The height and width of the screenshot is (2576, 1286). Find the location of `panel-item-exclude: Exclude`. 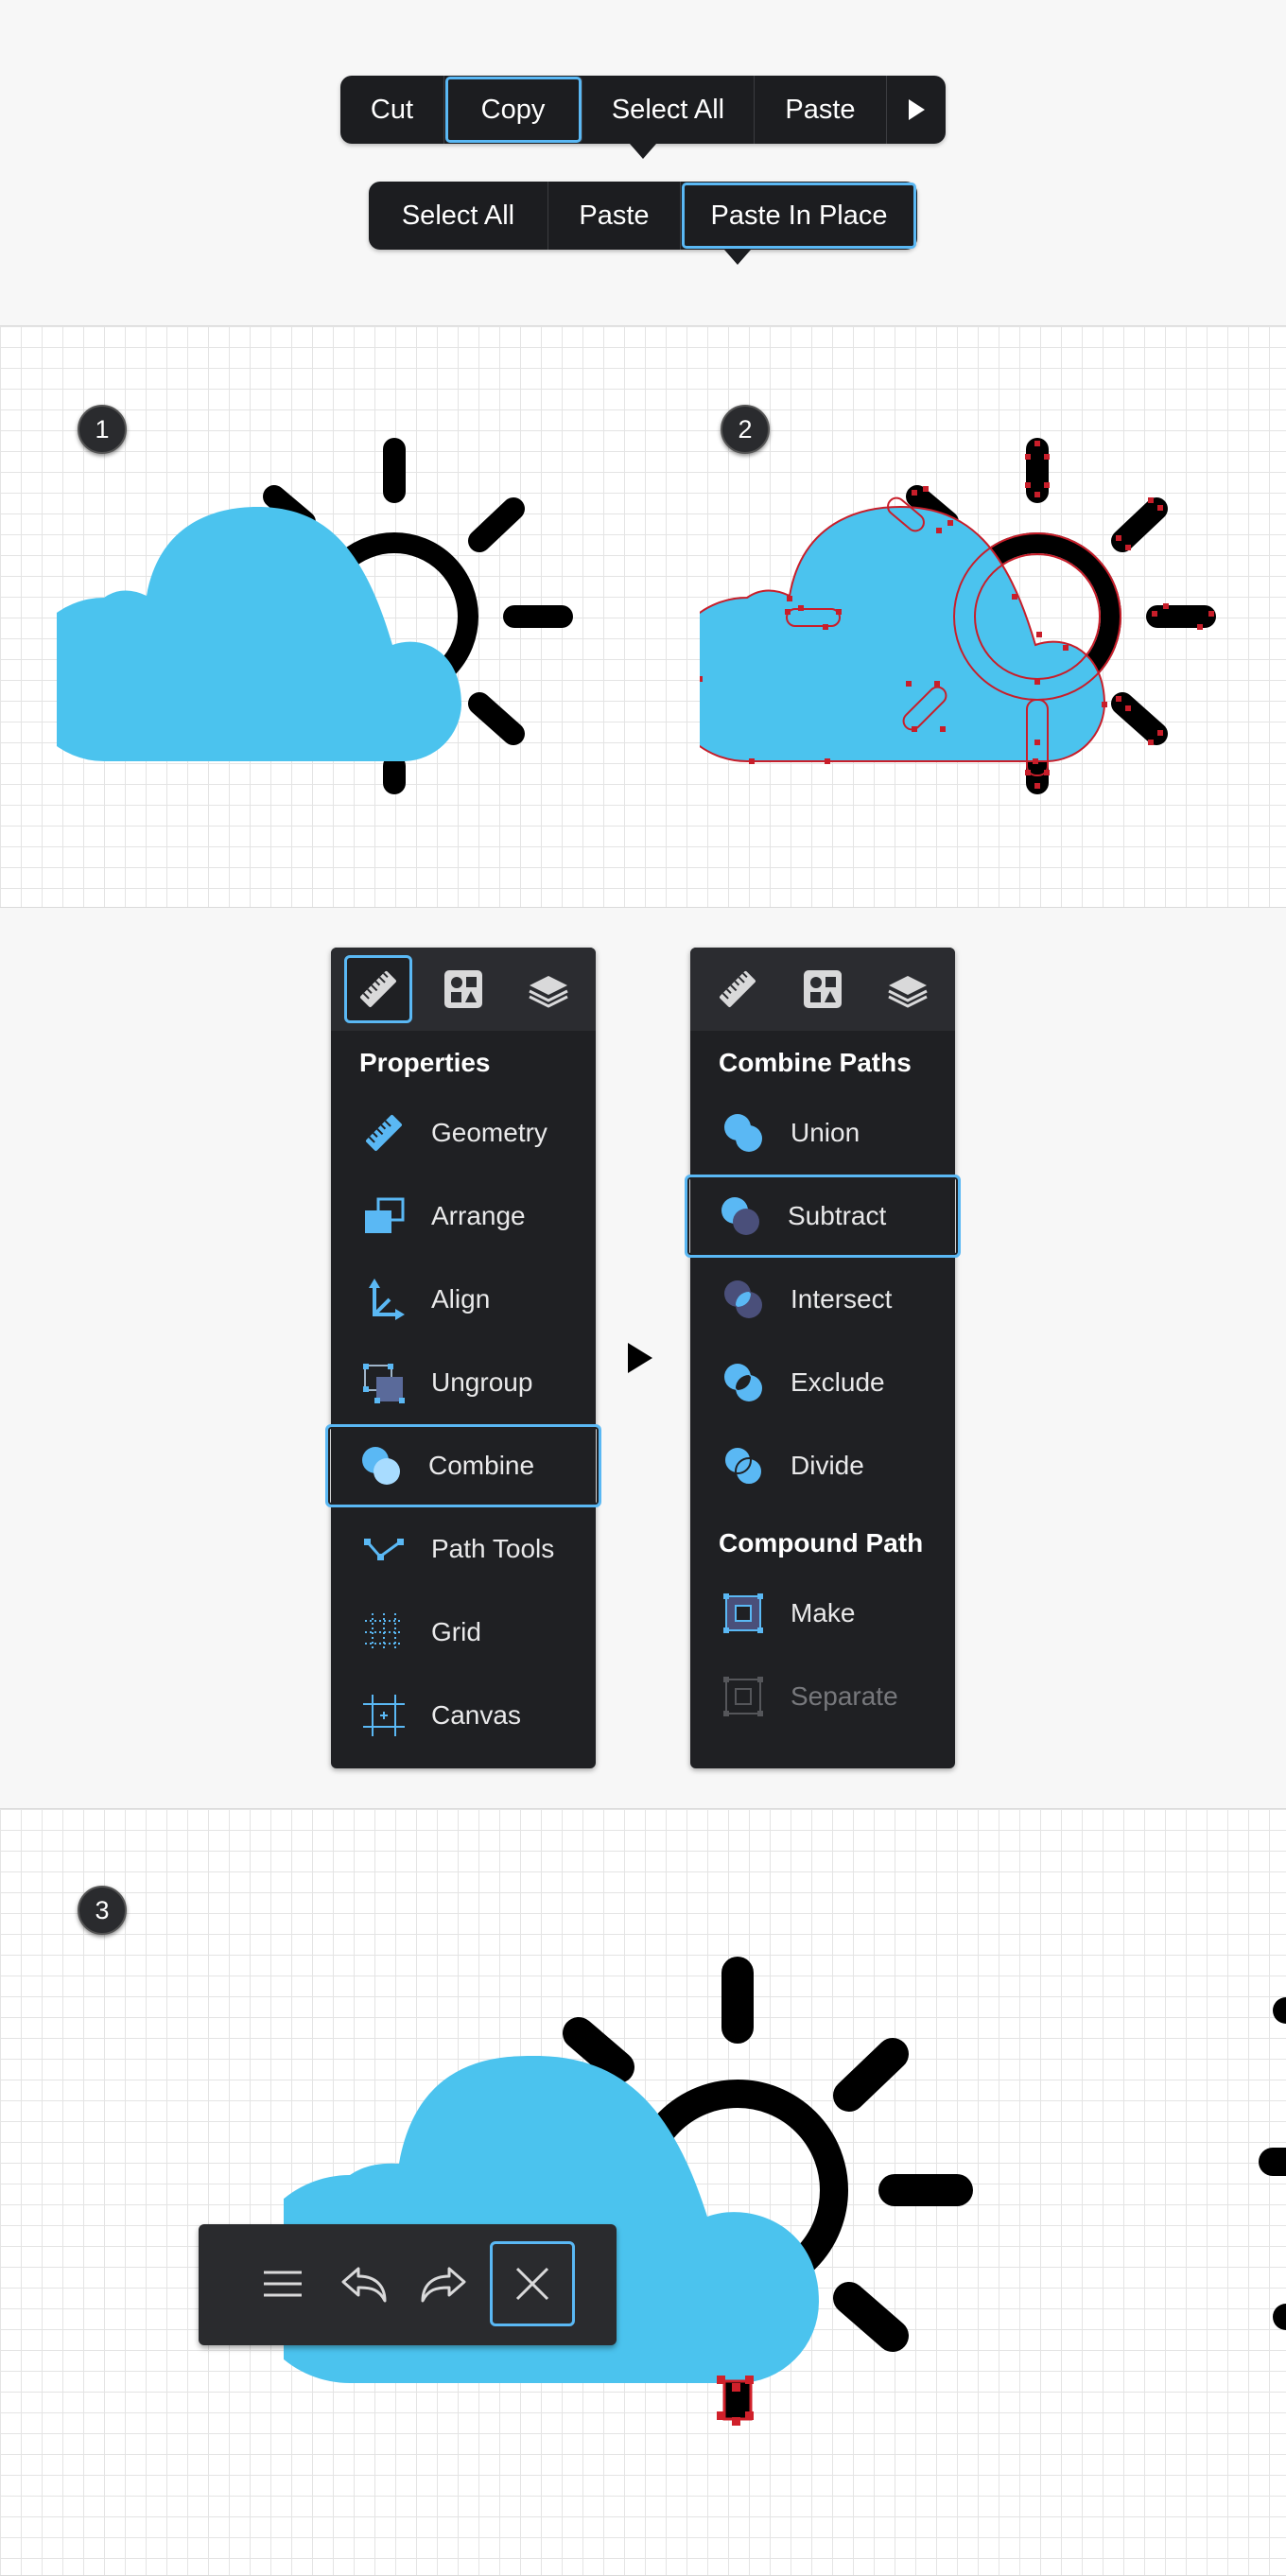

panel-item-exclude: Exclude is located at coordinates (822, 1382).